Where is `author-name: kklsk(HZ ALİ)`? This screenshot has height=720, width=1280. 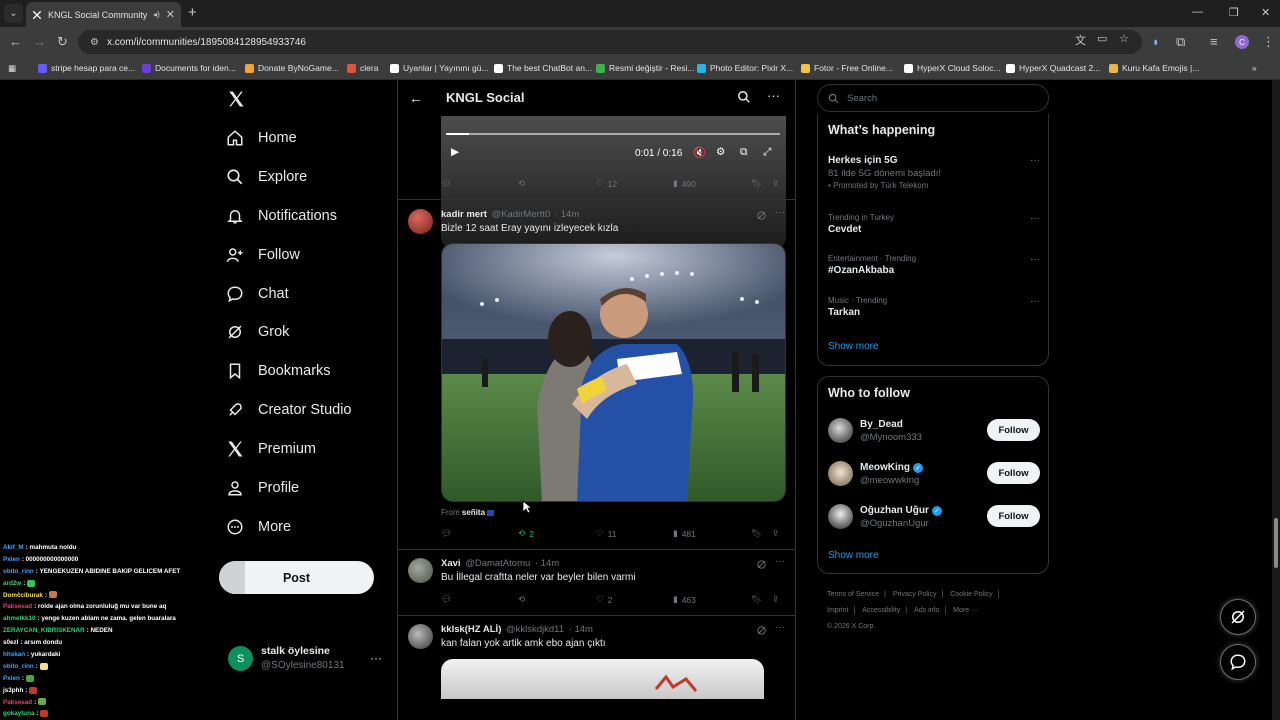 author-name: kklsk(HZ ALİ) is located at coordinates (471, 629).